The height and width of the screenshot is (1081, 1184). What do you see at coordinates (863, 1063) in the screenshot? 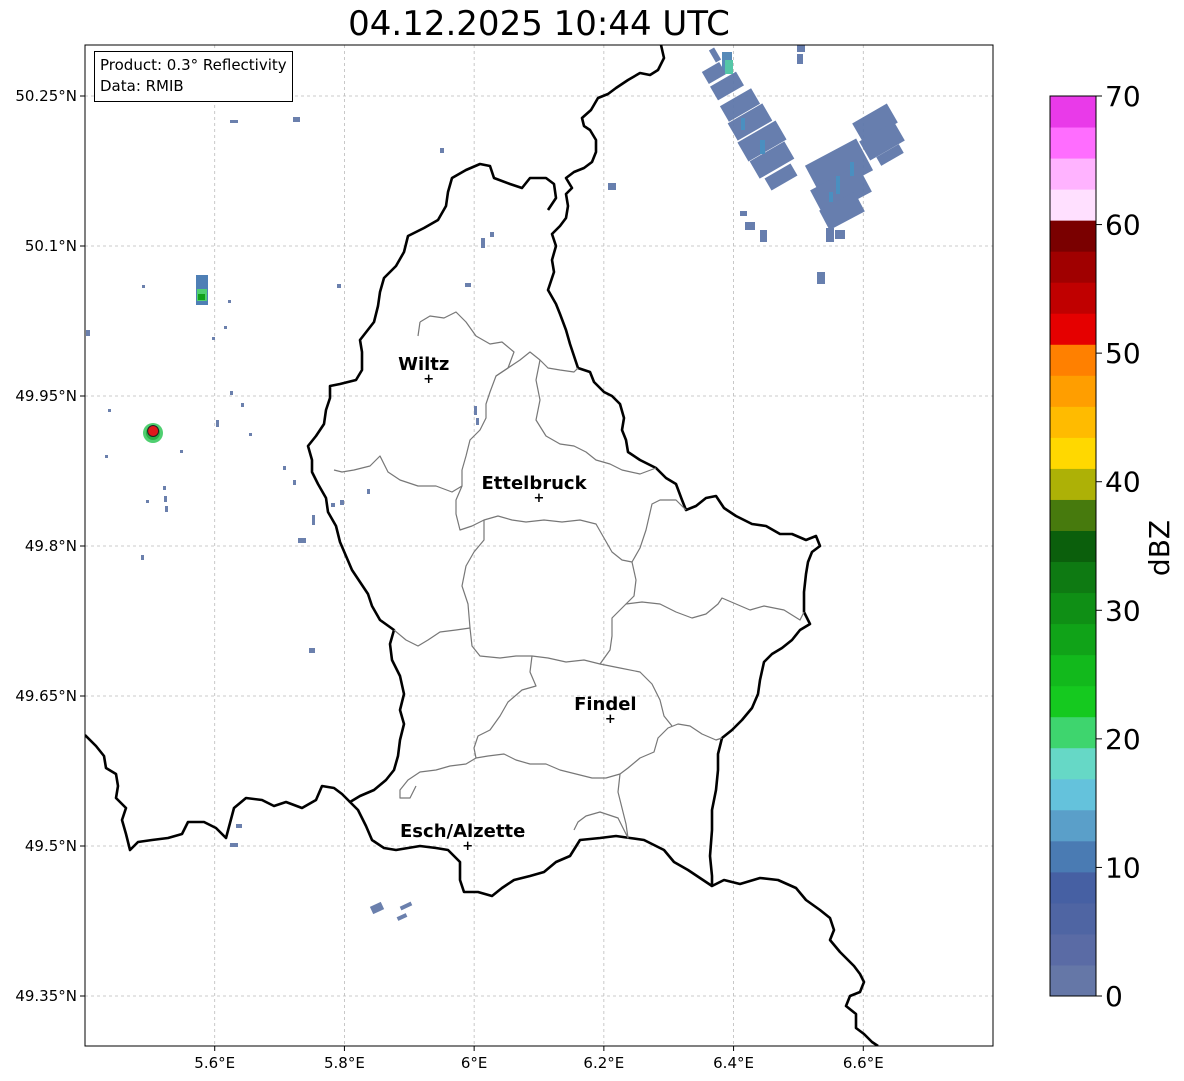
I see `x-tick-label: 6.6°E` at bounding box center [863, 1063].